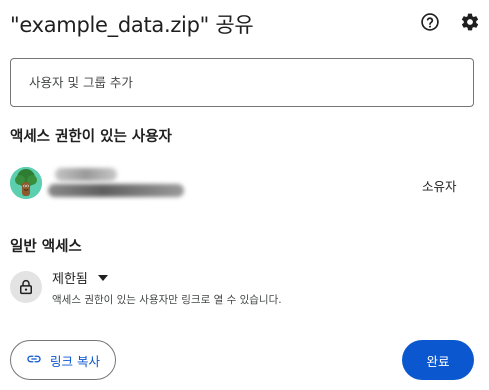  What do you see at coordinates (439, 186) in the screenshot?
I see `owner-role-label: 소유자` at bounding box center [439, 186].